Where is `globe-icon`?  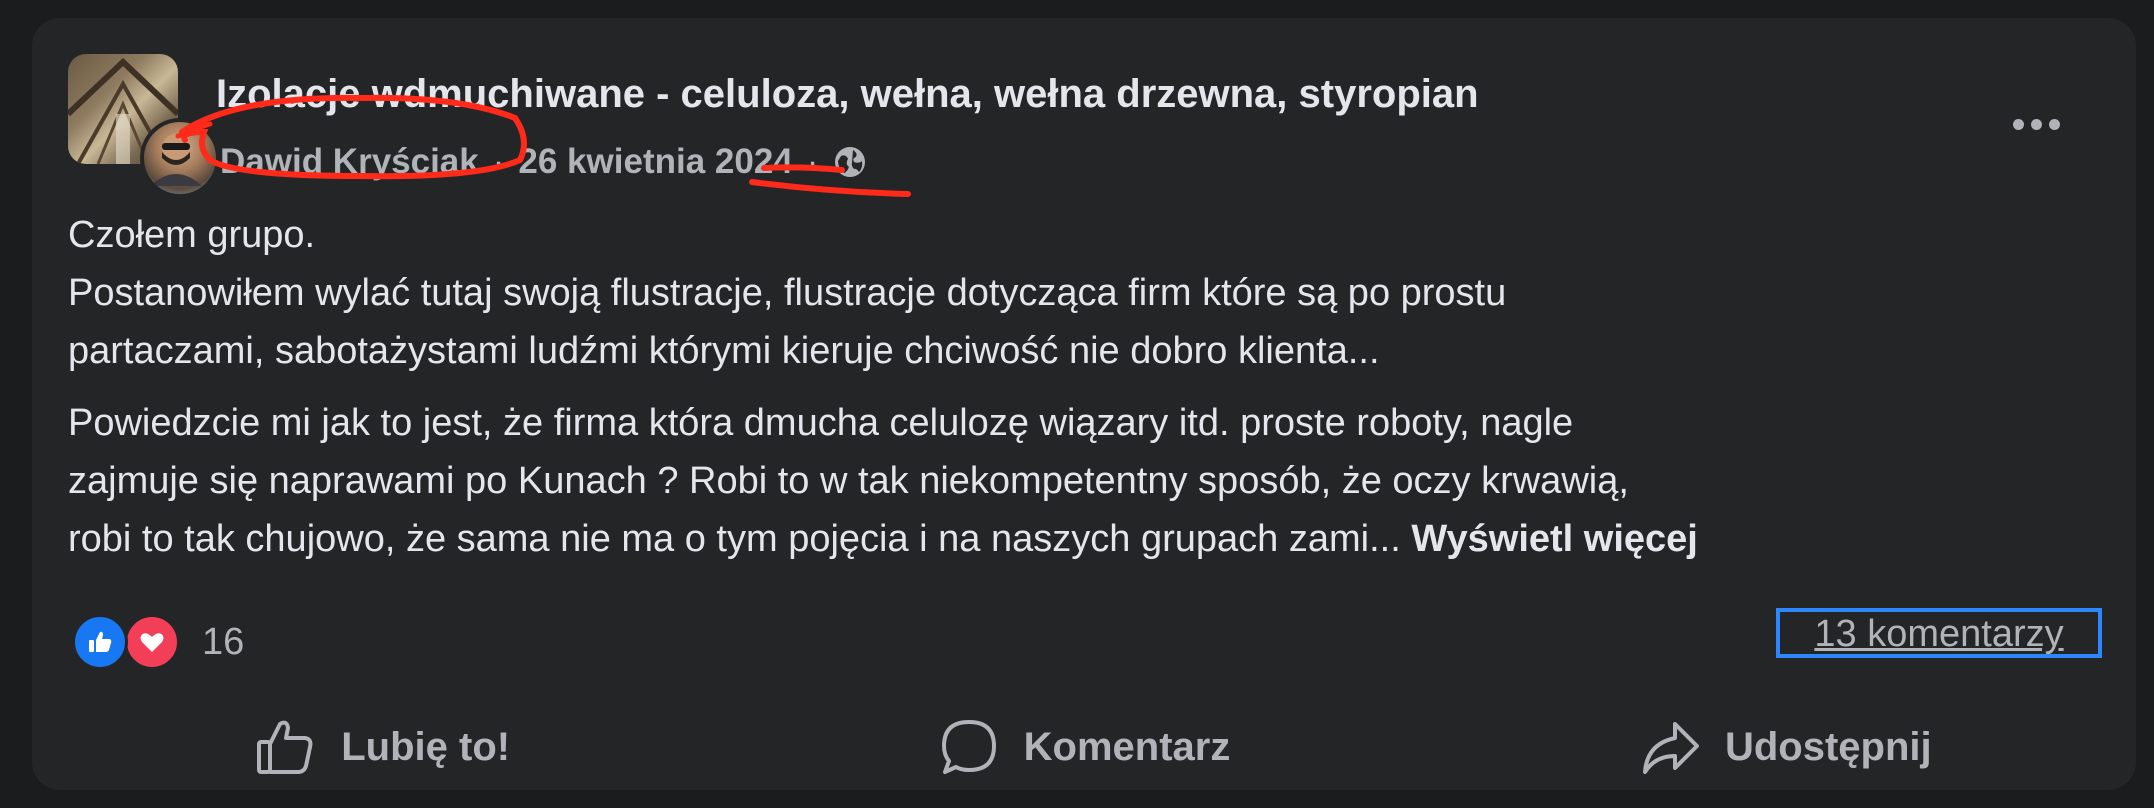
globe-icon is located at coordinates (850, 162).